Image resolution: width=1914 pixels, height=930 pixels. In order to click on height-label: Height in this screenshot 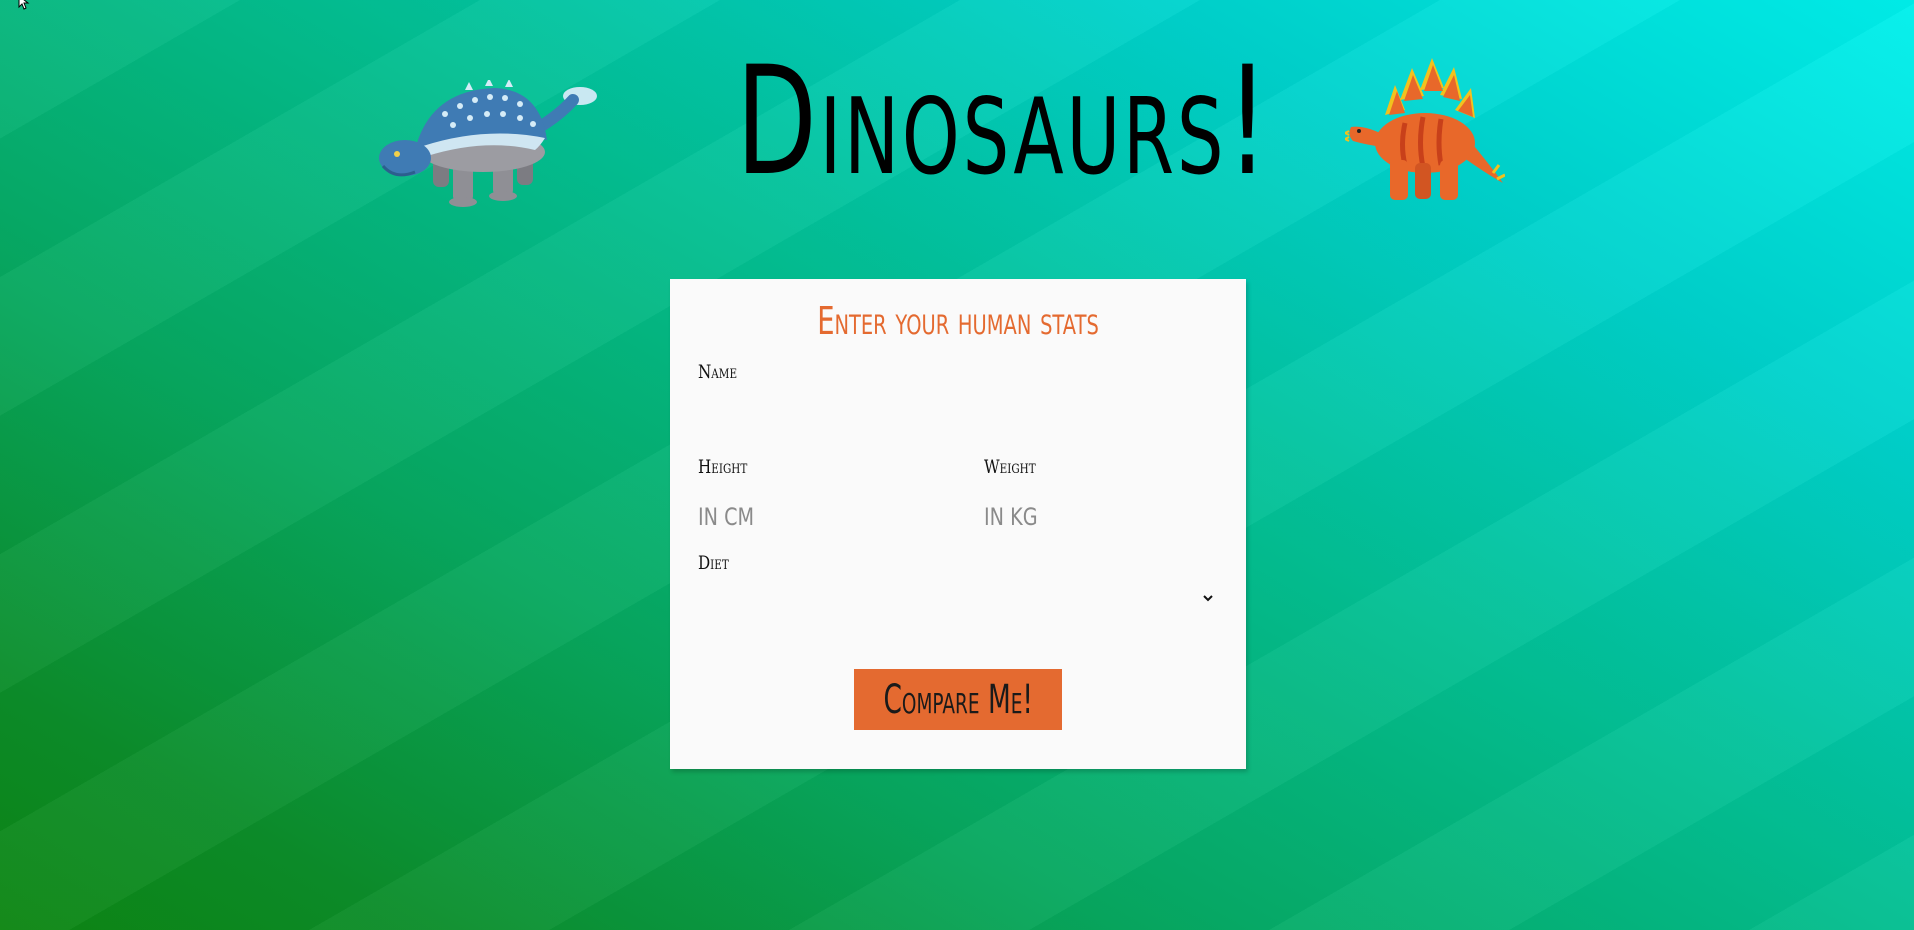, I will do `click(723, 467)`.